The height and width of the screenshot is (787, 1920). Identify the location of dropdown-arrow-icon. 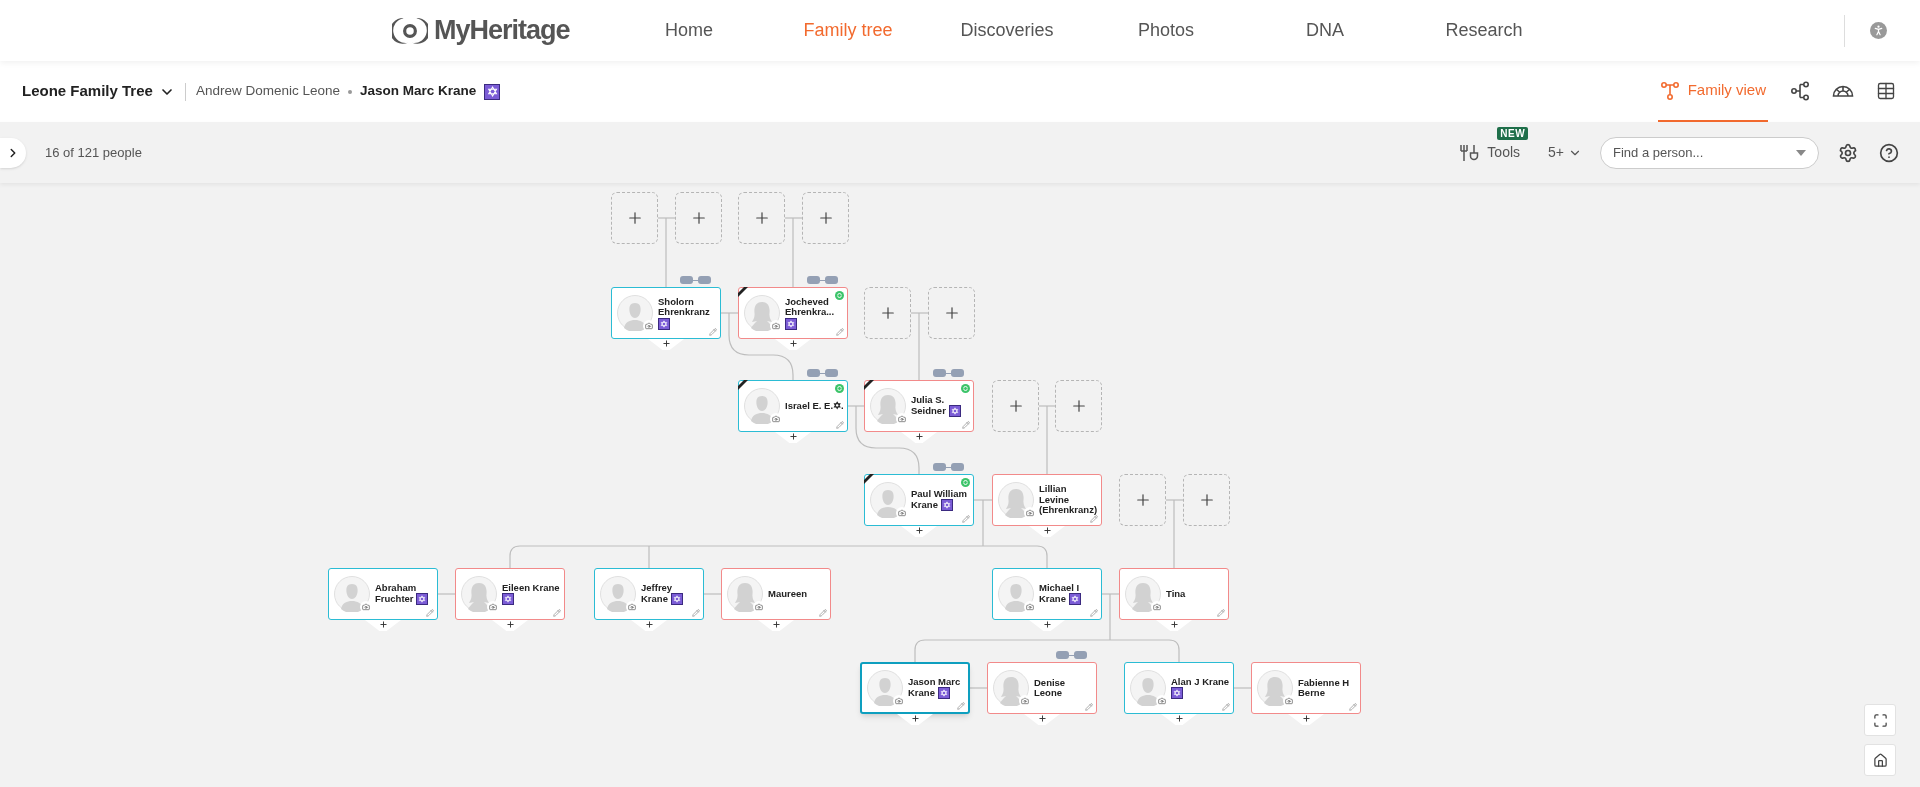
(1801, 152).